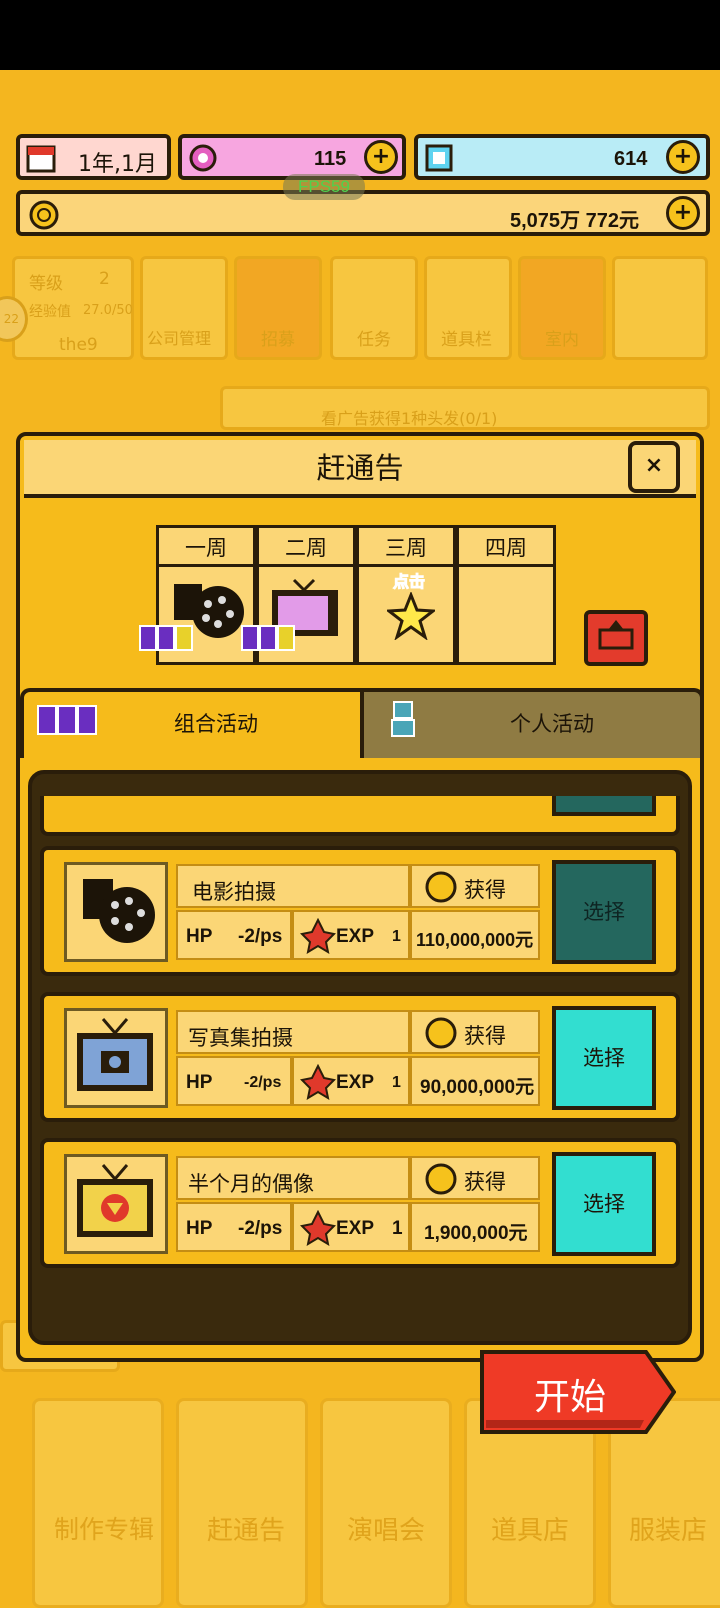  I want to click on week-slot-3: 三周 点击, so click(406, 595).